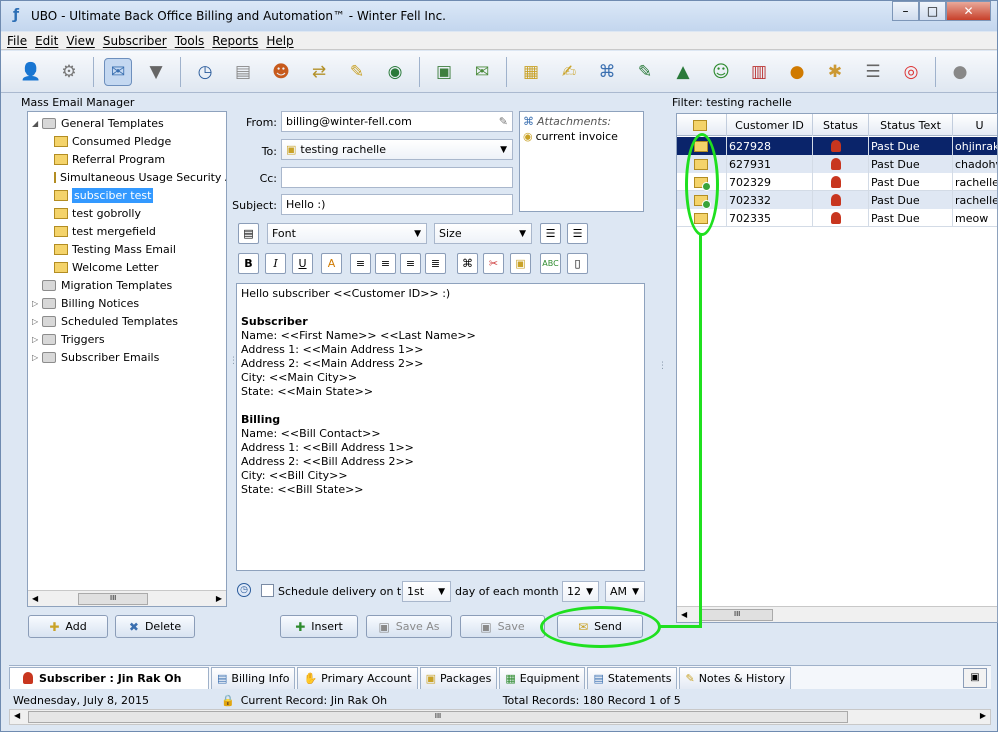  Describe the element at coordinates (632, 677) in the screenshot. I see `tab-statements: ▤ Statements` at that location.